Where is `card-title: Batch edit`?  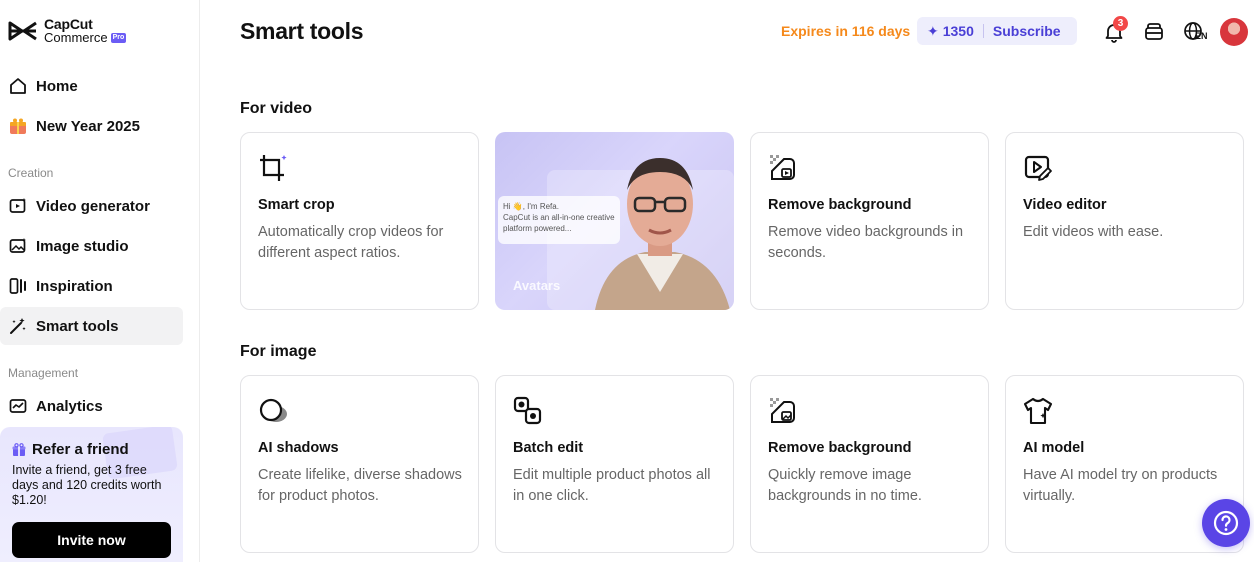 card-title: Batch edit is located at coordinates (548, 448).